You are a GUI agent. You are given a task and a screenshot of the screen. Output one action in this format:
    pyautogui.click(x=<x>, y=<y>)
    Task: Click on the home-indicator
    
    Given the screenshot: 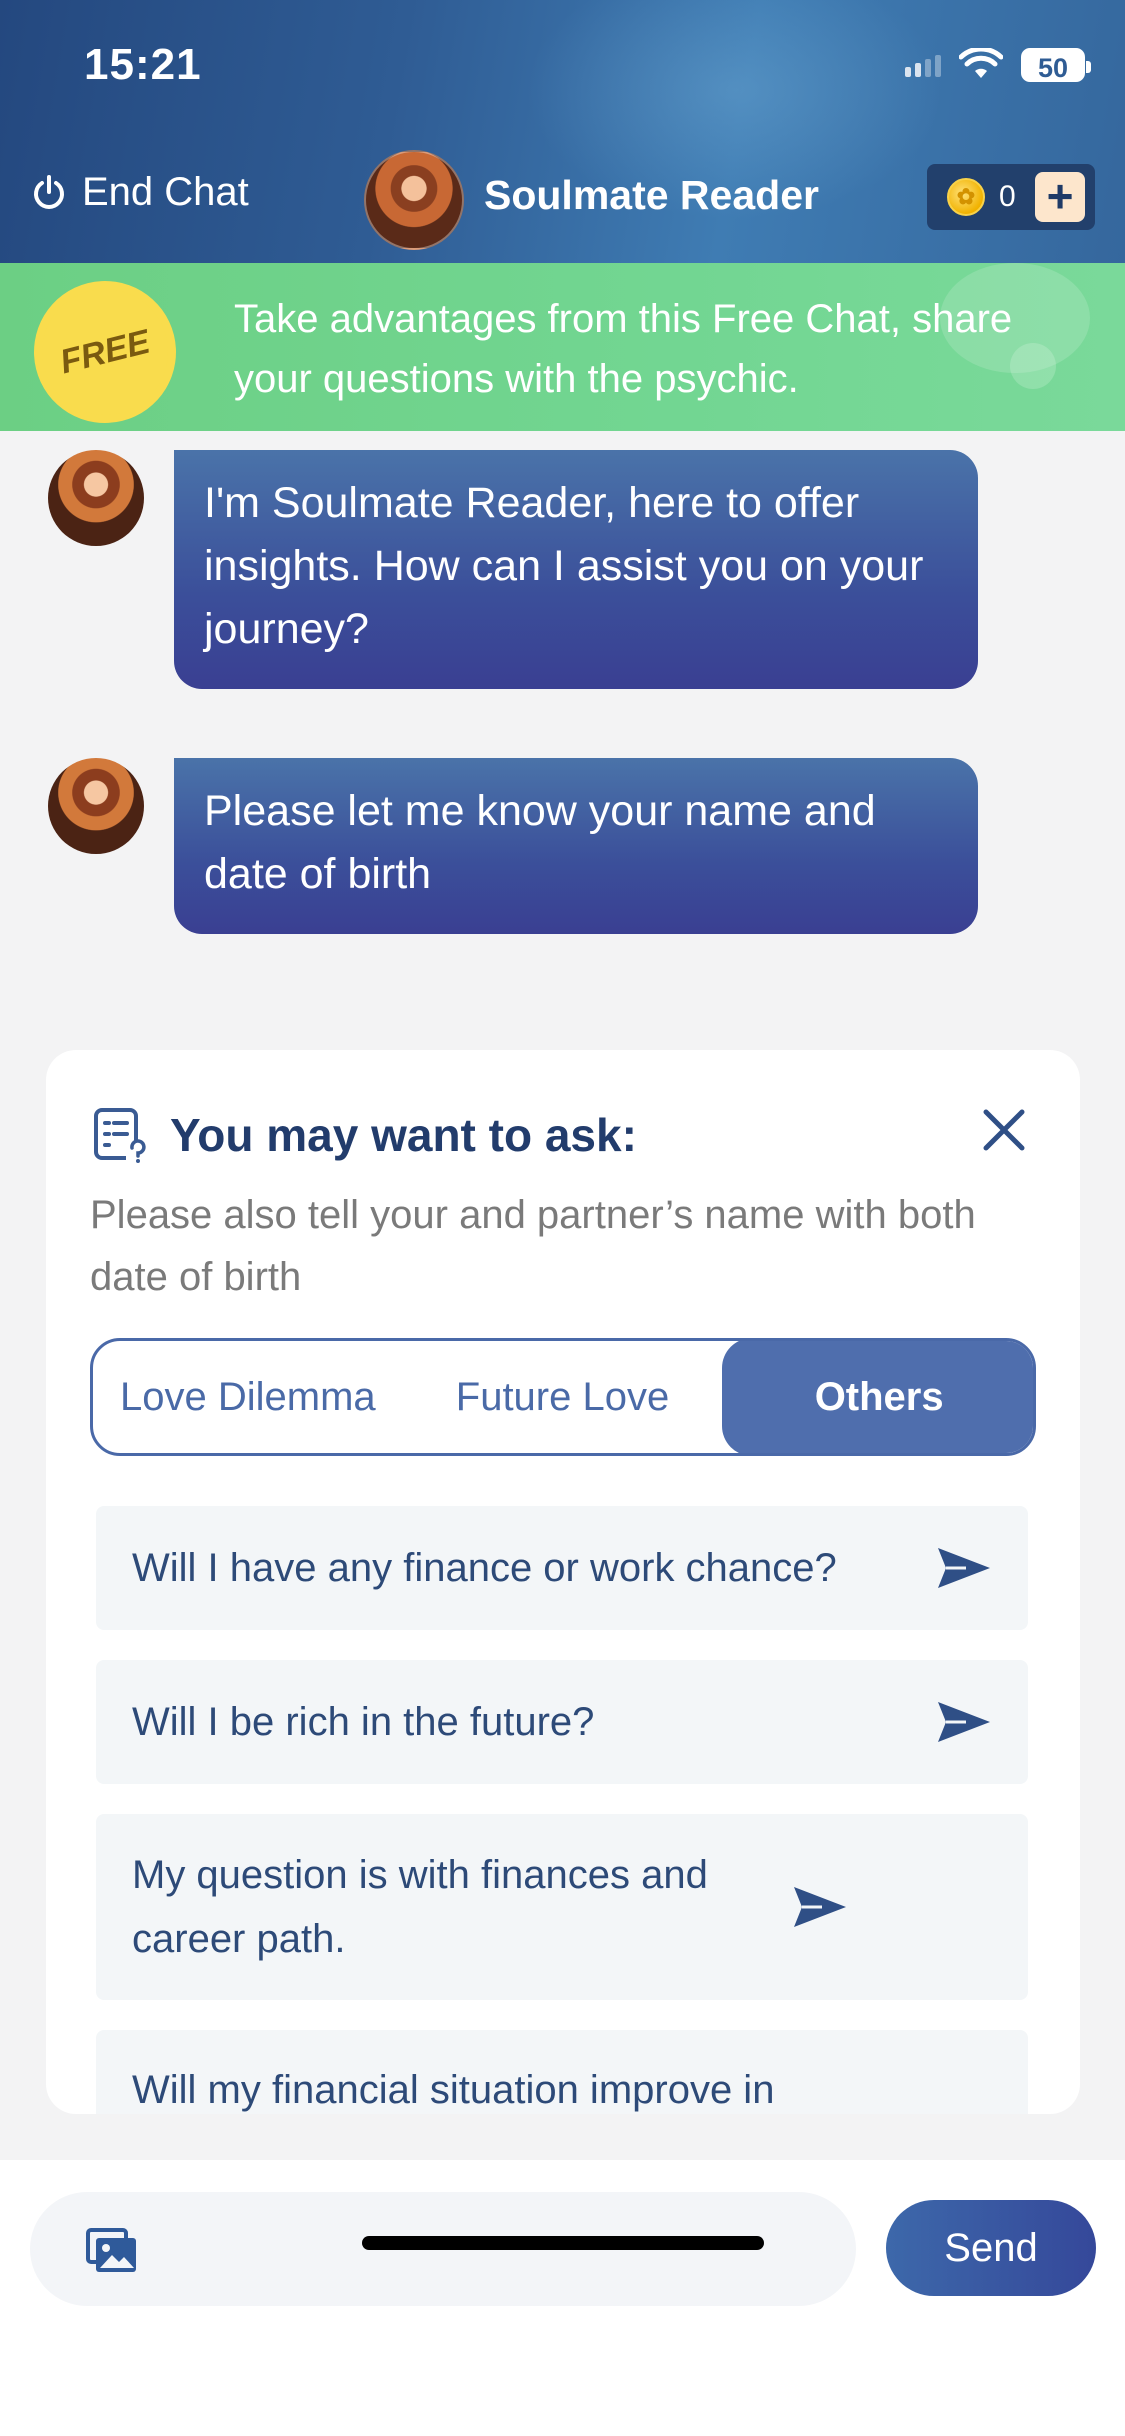 What is the action you would take?
    pyautogui.click(x=563, y=2243)
    